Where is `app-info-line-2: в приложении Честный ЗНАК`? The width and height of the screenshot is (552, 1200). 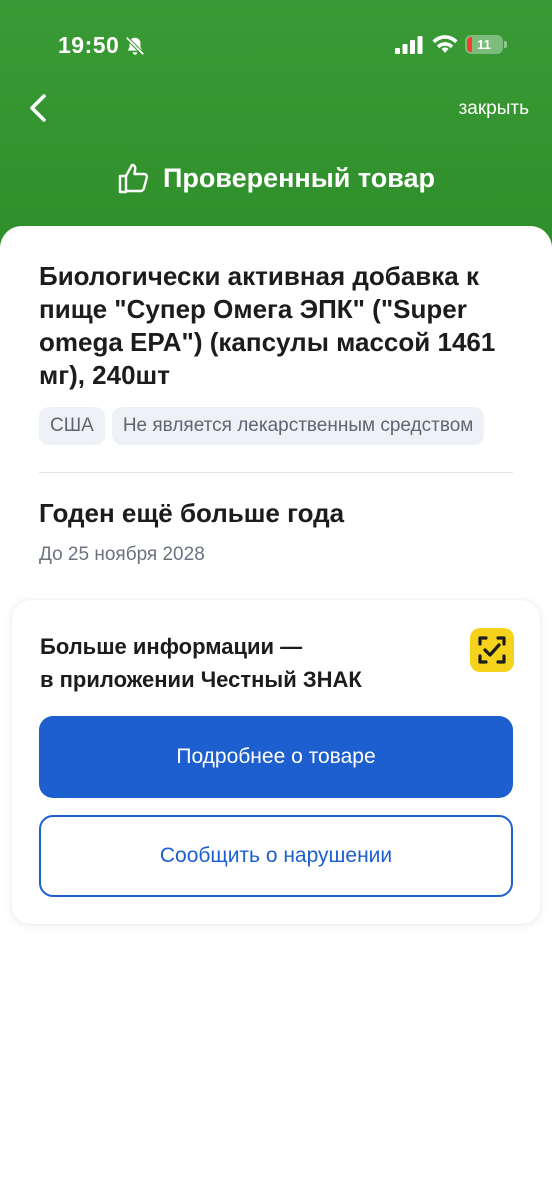 app-info-line-2: в приложении Честный ЗНАК is located at coordinates (201, 679).